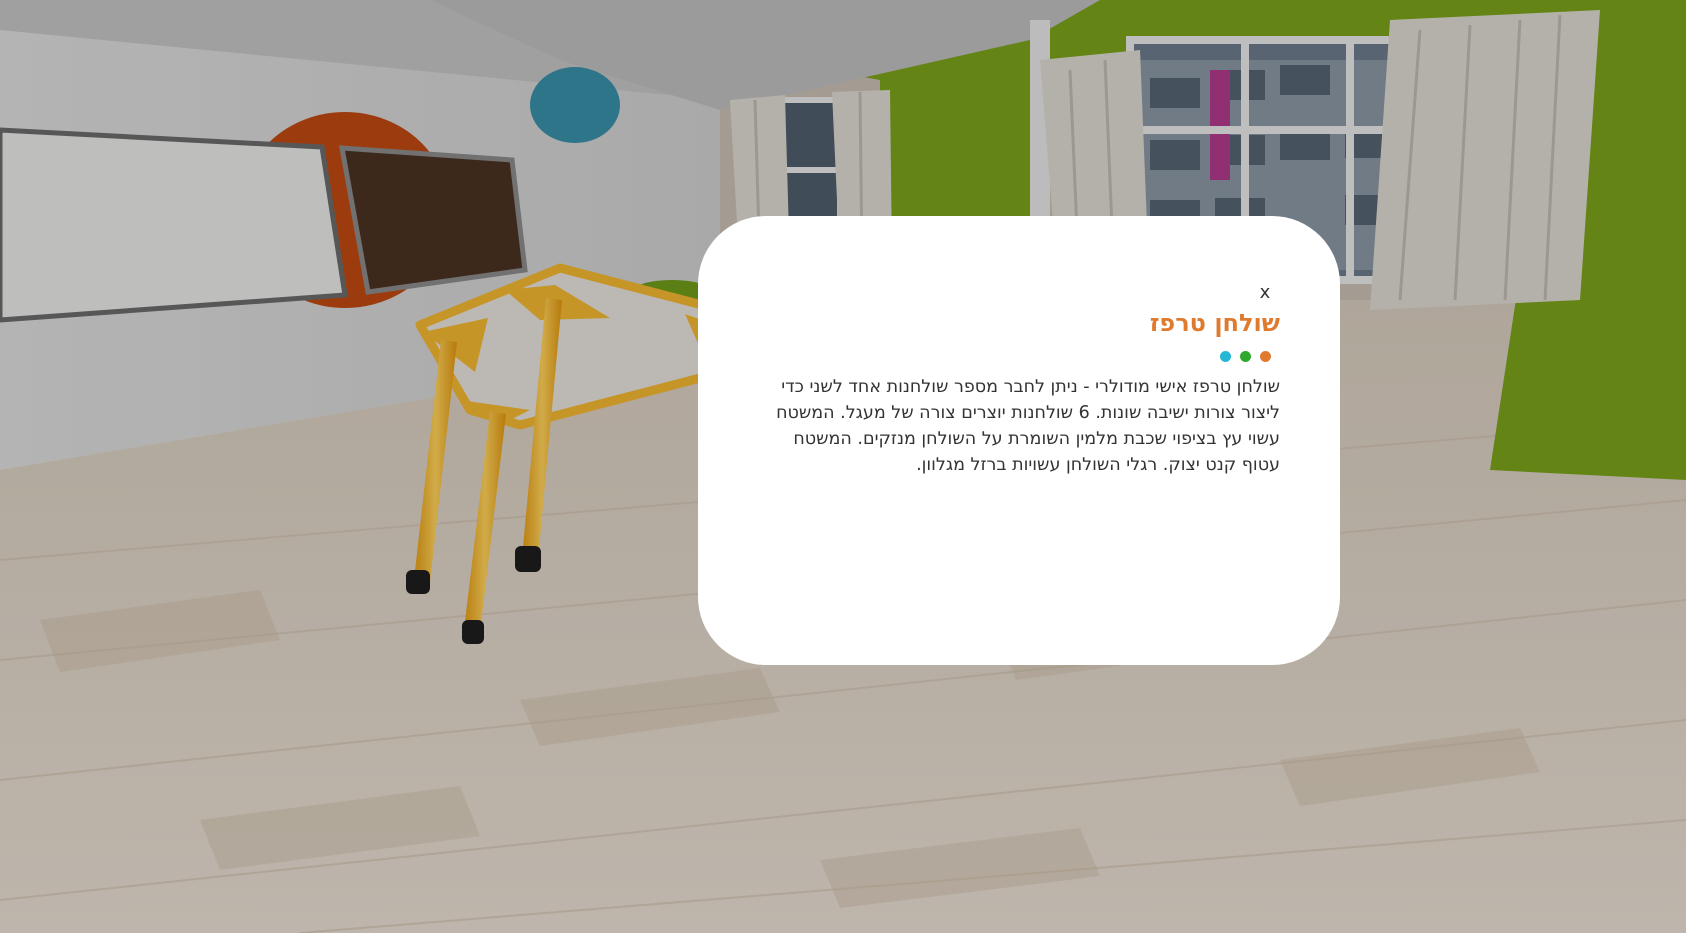 Image resolution: width=1686 pixels, height=933 pixels. What do you see at coordinates (1225, 356) in the screenshot?
I see `color-dot-cyan` at bounding box center [1225, 356].